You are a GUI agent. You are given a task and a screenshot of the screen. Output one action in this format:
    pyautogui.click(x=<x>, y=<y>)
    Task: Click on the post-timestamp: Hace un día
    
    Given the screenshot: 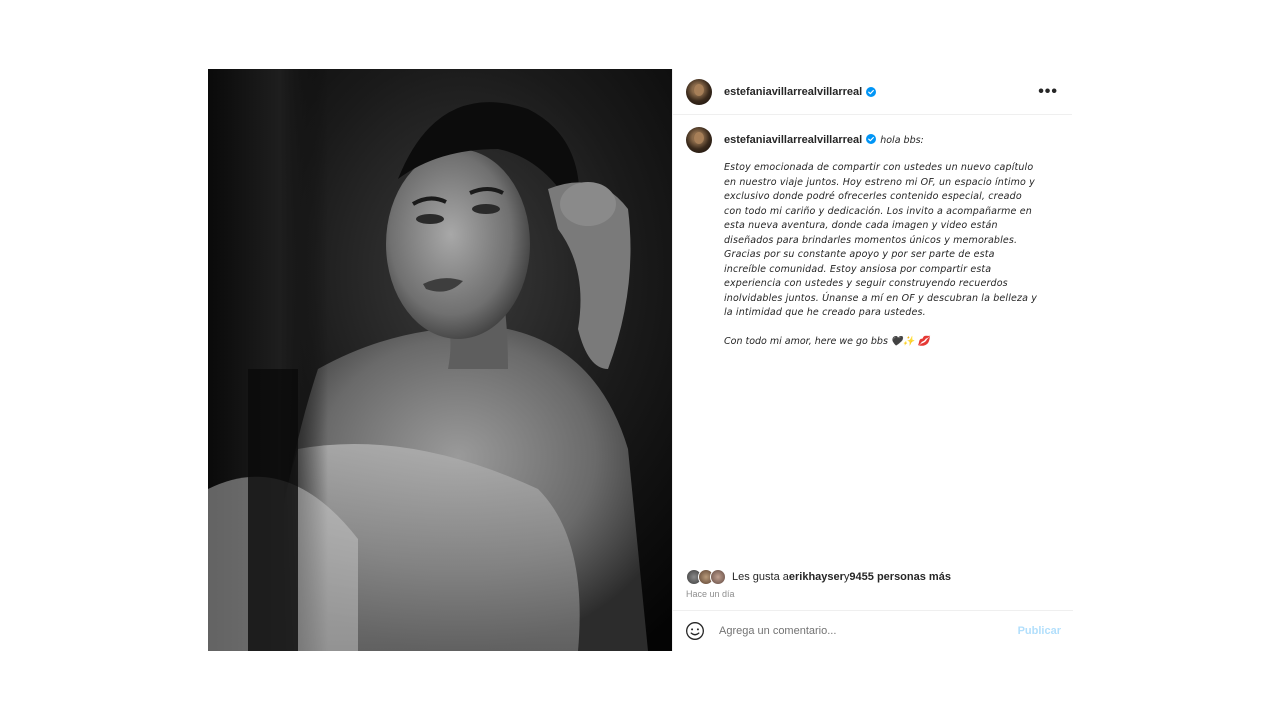 What is the action you would take?
    pyautogui.click(x=710, y=594)
    